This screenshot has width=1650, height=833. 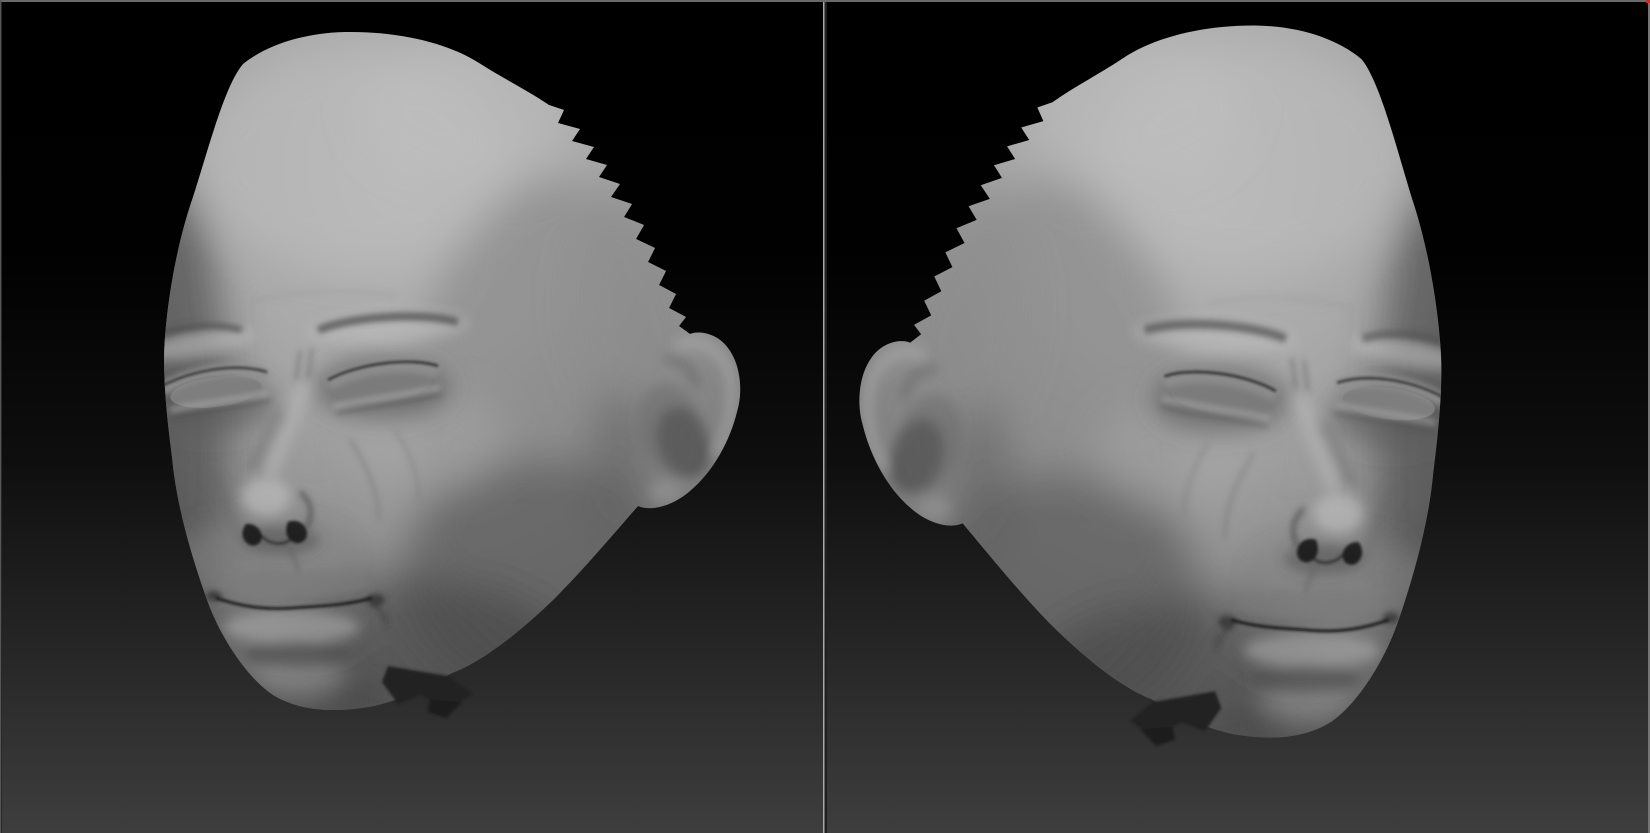 I want to click on frame-left-border, so click(x=0, y=416).